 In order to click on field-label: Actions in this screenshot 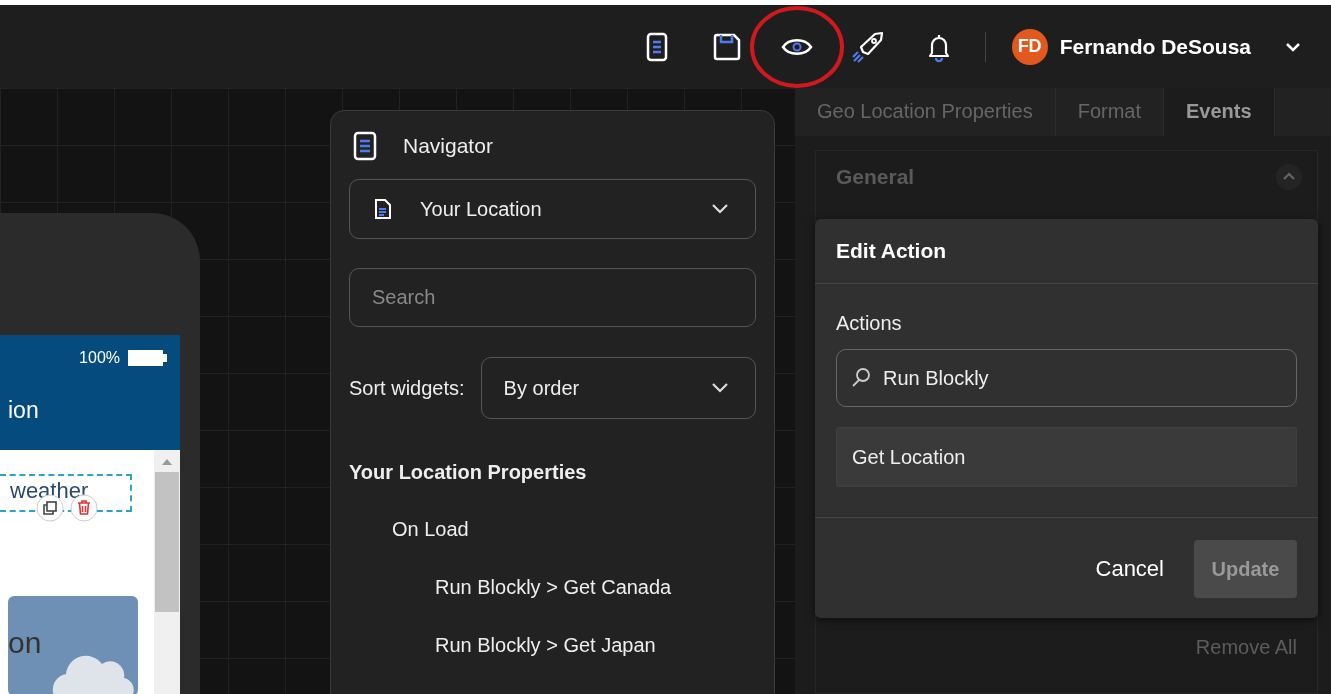, I will do `click(869, 323)`.